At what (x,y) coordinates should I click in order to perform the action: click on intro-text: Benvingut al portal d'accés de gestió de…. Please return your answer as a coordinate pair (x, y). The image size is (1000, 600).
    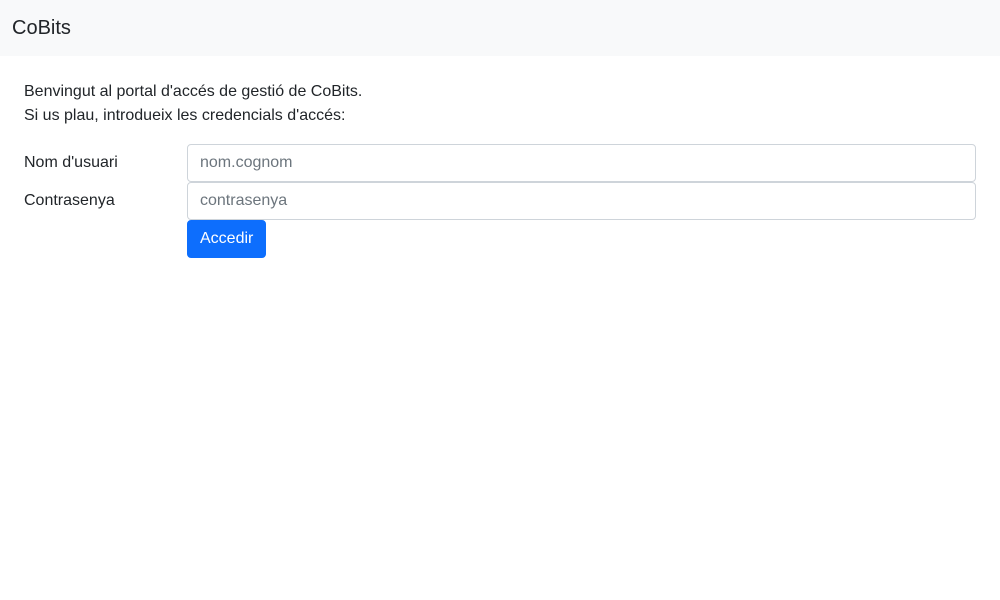
    Looking at the image, I should click on (500, 104).